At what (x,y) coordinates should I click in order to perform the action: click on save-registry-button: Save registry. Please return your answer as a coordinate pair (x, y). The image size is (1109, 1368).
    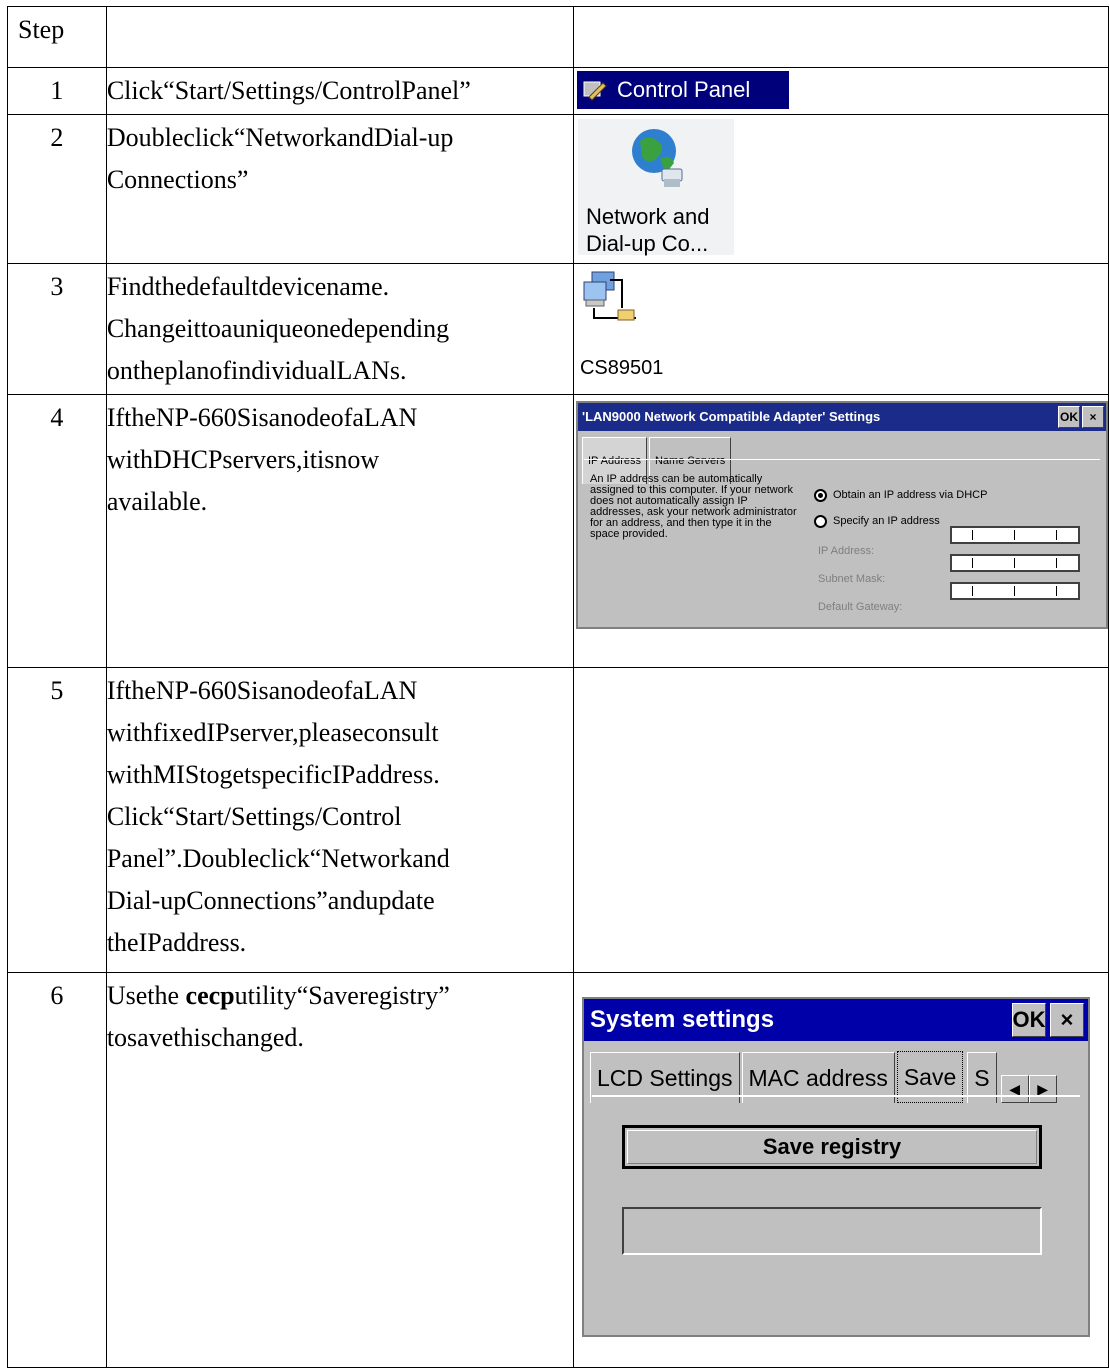
    Looking at the image, I should click on (831, 1147).